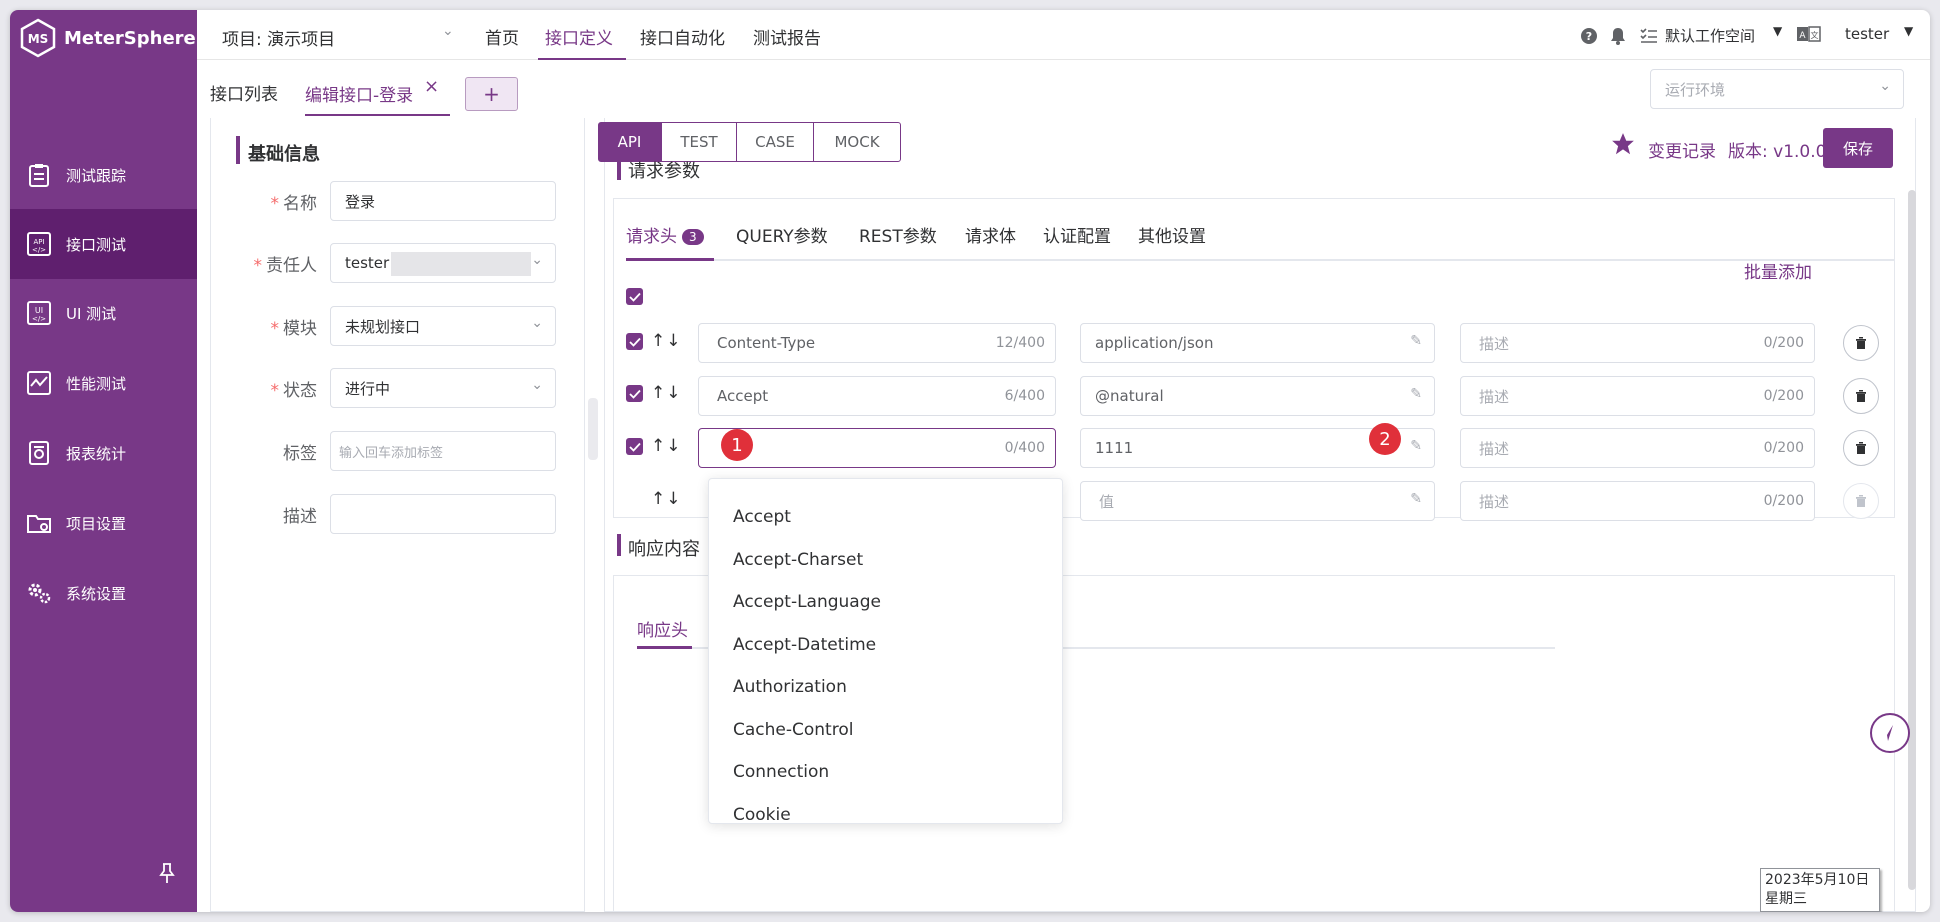  Describe the element at coordinates (665, 234) in the screenshot. I see `subtab-headers: 请求头 3` at that location.